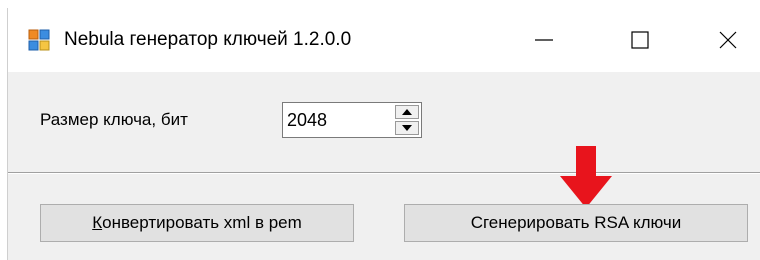 This screenshot has width=760, height=260. Describe the element at coordinates (586, 177) in the screenshot. I see `arrow-down-icon` at that location.